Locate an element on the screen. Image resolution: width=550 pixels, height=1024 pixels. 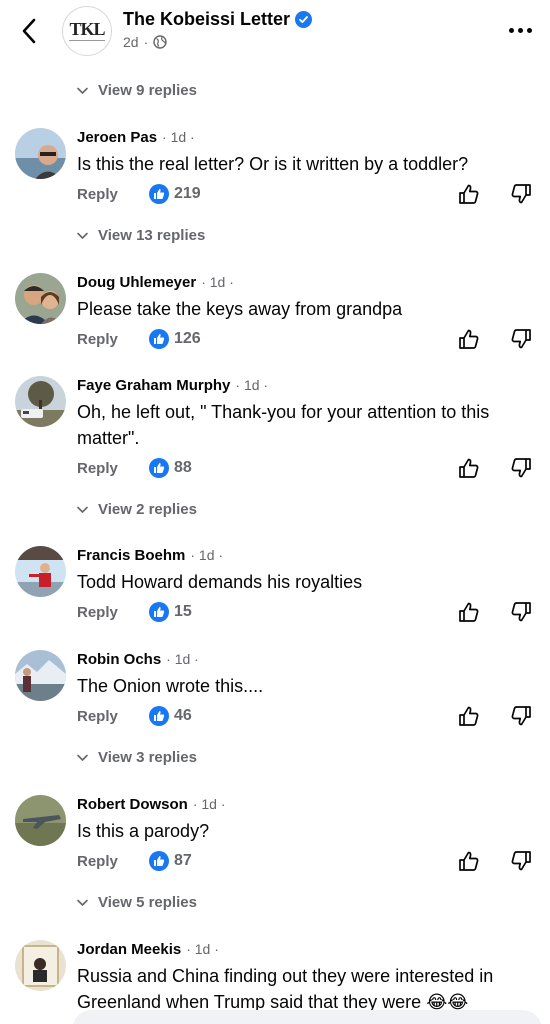
comment-actions: Reply 87 is located at coordinates (307, 861).